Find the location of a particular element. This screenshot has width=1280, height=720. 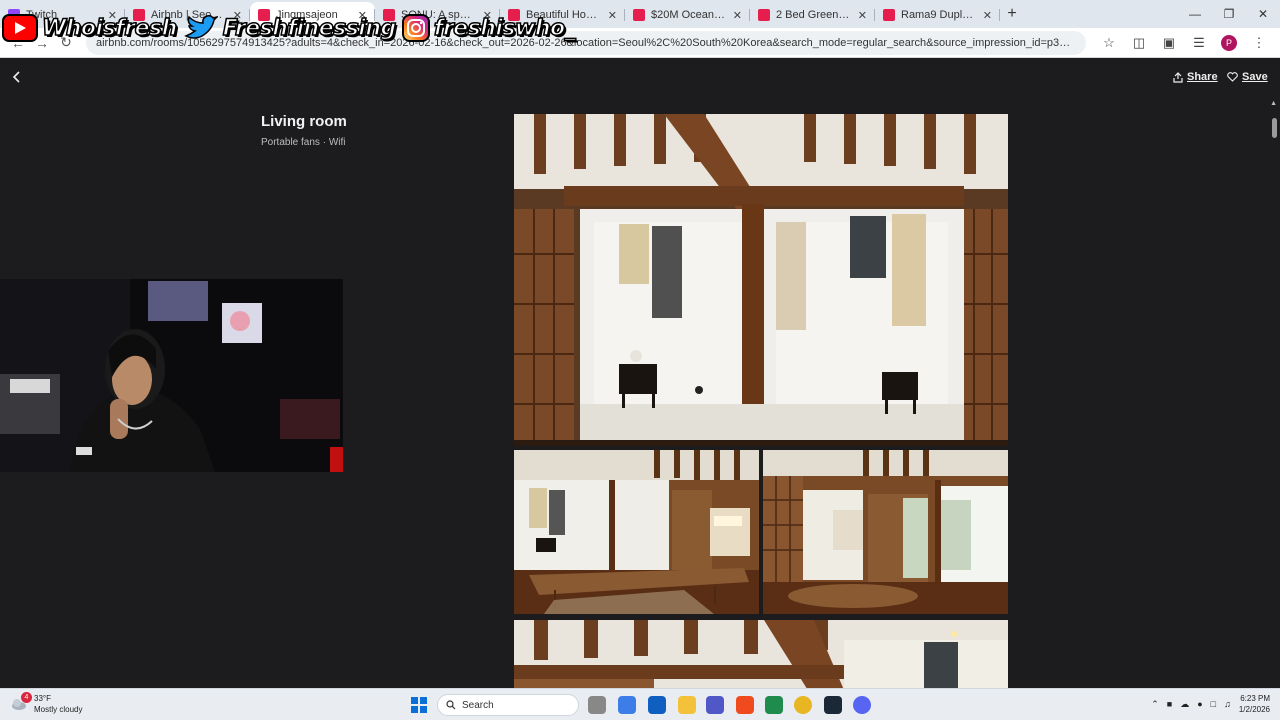

taskbar-clock: 6:23 PM 1/2/2026 is located at coordinates (1254, 704).